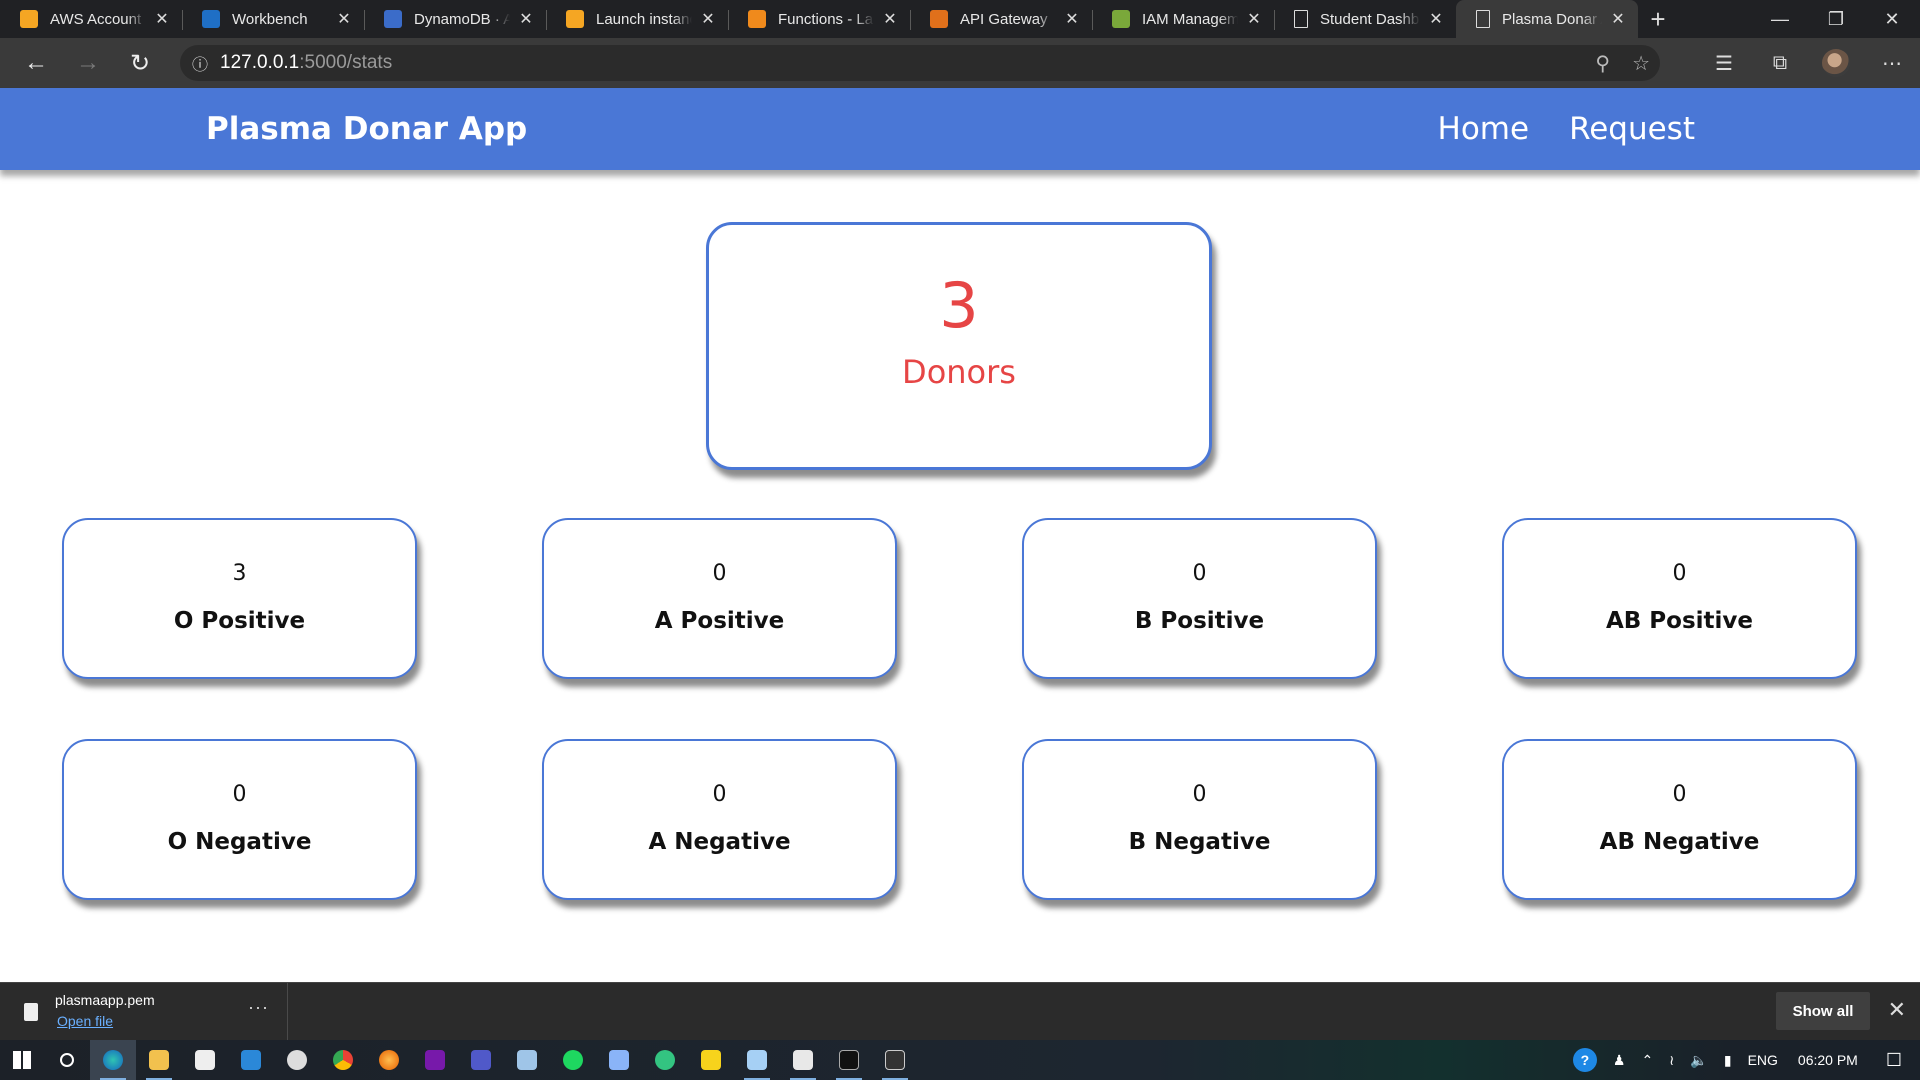 The image size is (1920, 1080). Describe the element at coordinates (140, 63) in the screenshot. I see `refresh-icon: ↻` at that location.